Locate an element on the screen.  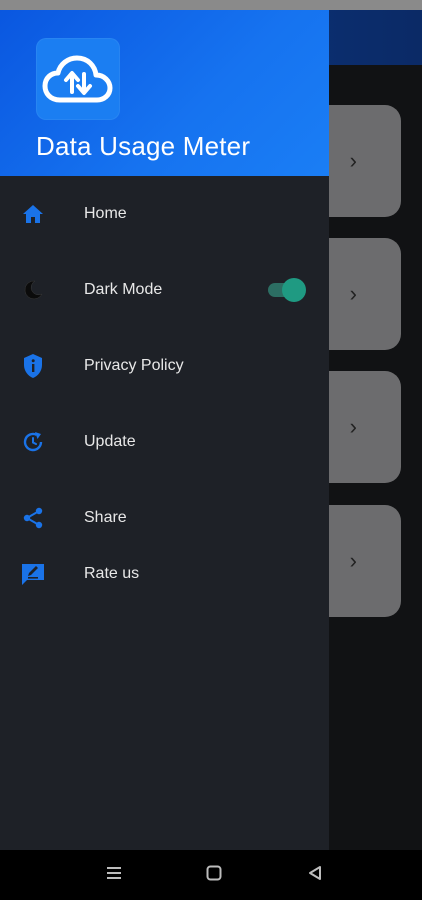
toggle-knob is located at coordinates (294, 290).